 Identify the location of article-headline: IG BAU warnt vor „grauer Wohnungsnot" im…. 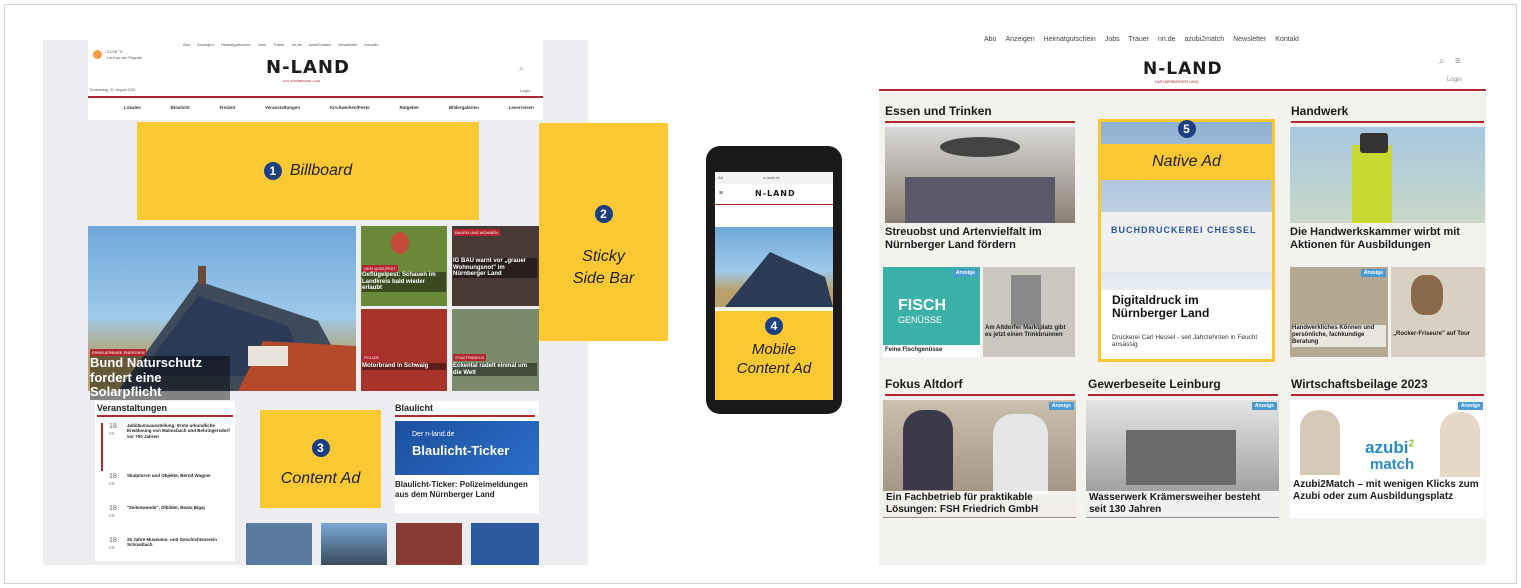
(495, 268).